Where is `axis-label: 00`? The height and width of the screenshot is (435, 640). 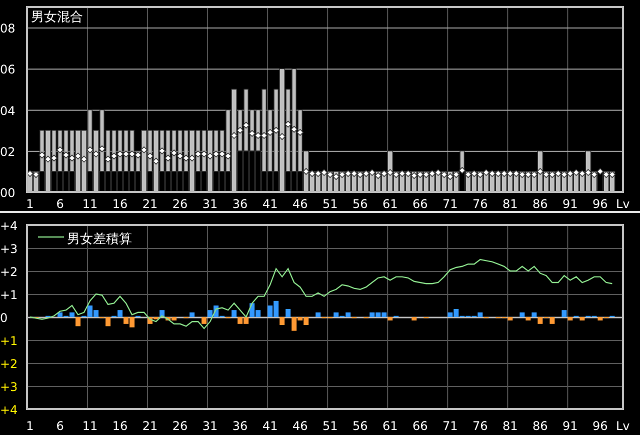 axis-label: 00 is located at coordinates (8, 193).